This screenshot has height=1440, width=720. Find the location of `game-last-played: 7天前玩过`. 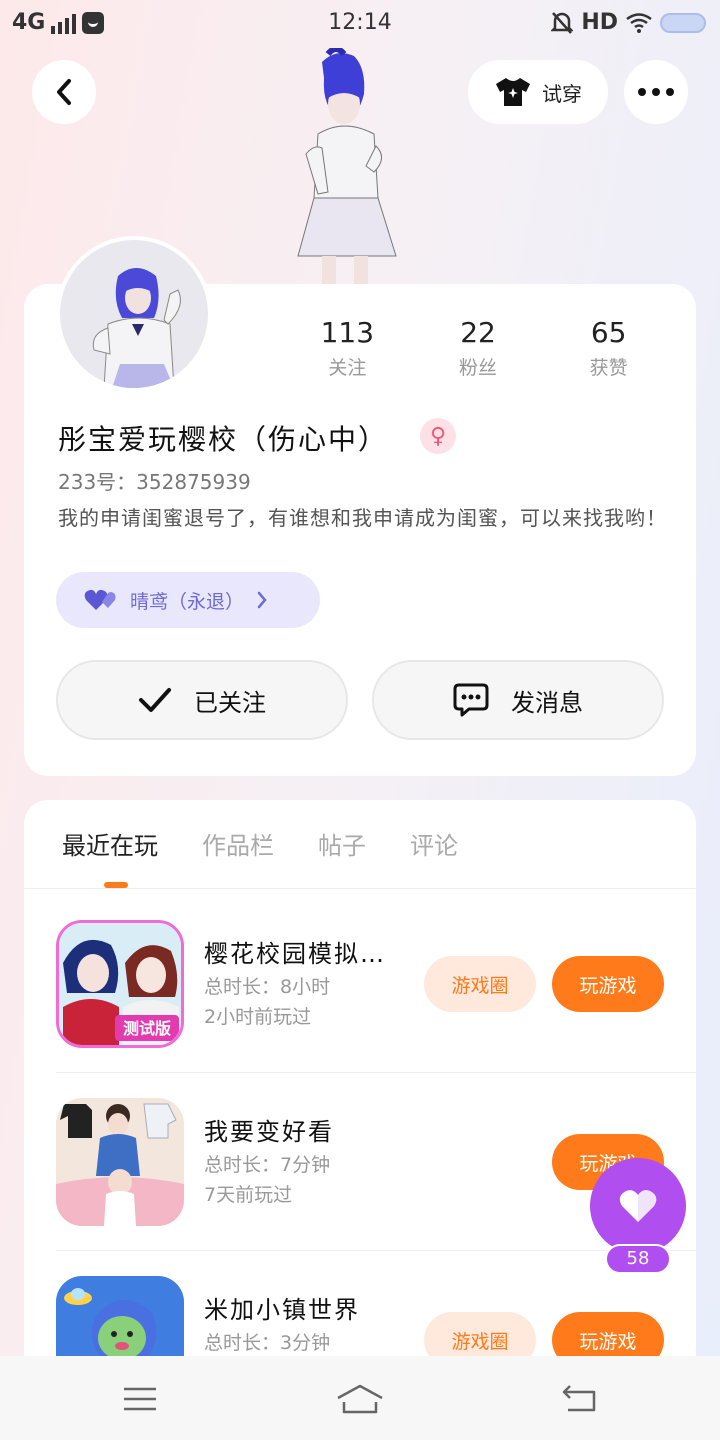

game-last-played: 7天前玩过 is located at coordinates (248, 1195).